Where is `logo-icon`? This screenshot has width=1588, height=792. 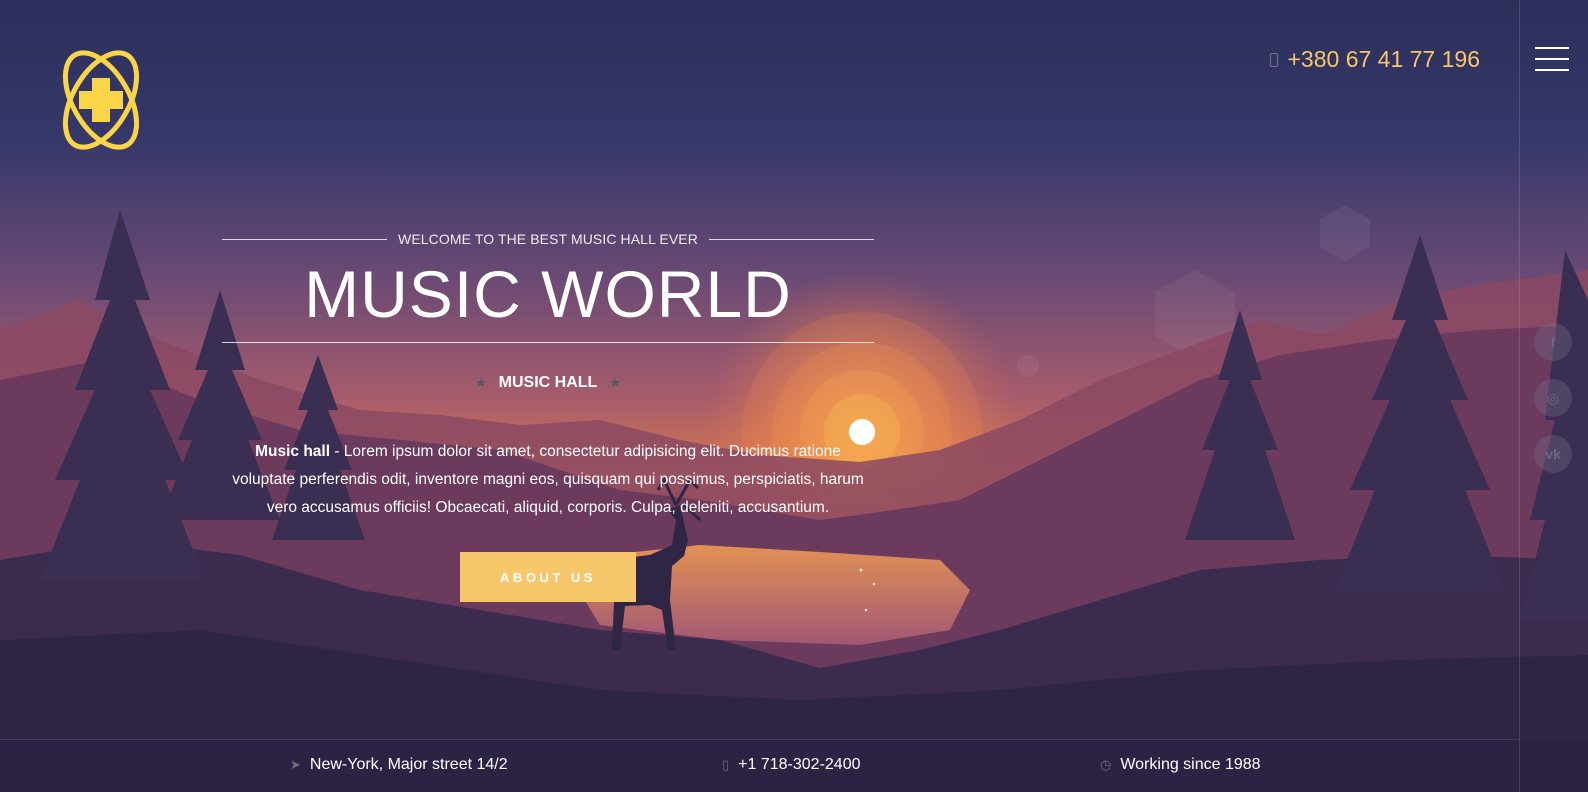
logo-icon is located at coordinates (101, 100).